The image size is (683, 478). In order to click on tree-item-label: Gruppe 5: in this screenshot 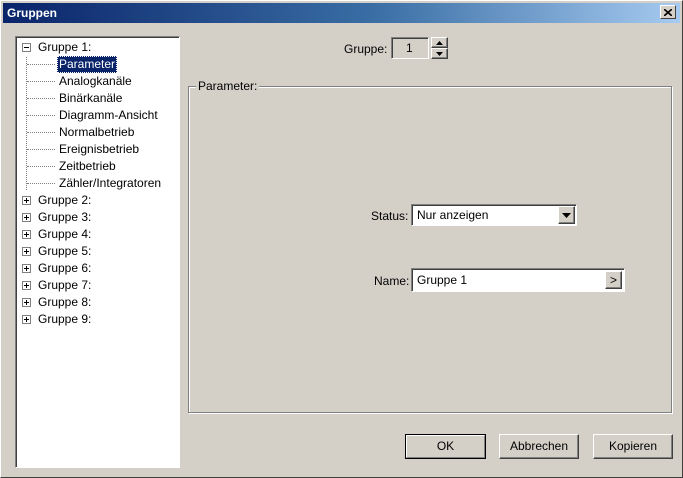, I will do `click(65, 251)`.